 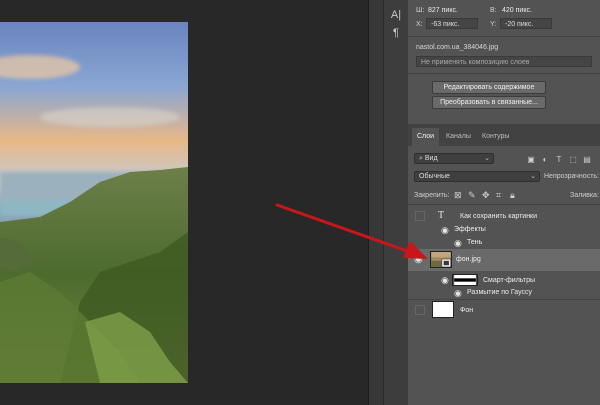 I want to click on layer-row-smart-object: ◉ фон.jpg, so click(x=504, y=260).